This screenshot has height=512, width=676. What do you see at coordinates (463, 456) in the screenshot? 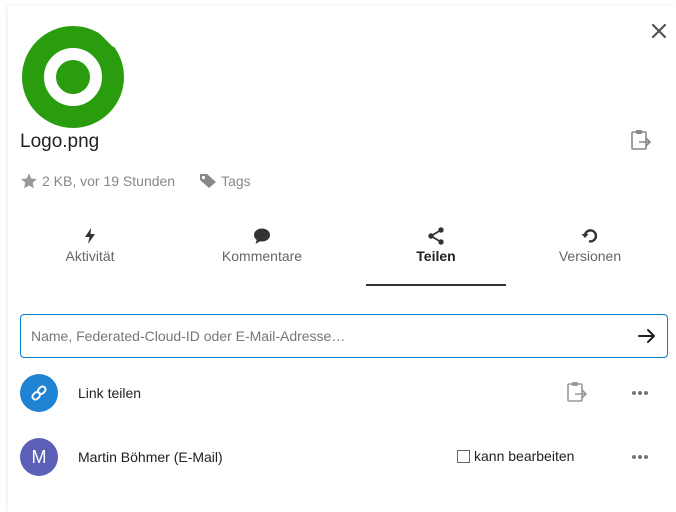
I see `edit-permission-checkbox` at bounding box center [463, 456].